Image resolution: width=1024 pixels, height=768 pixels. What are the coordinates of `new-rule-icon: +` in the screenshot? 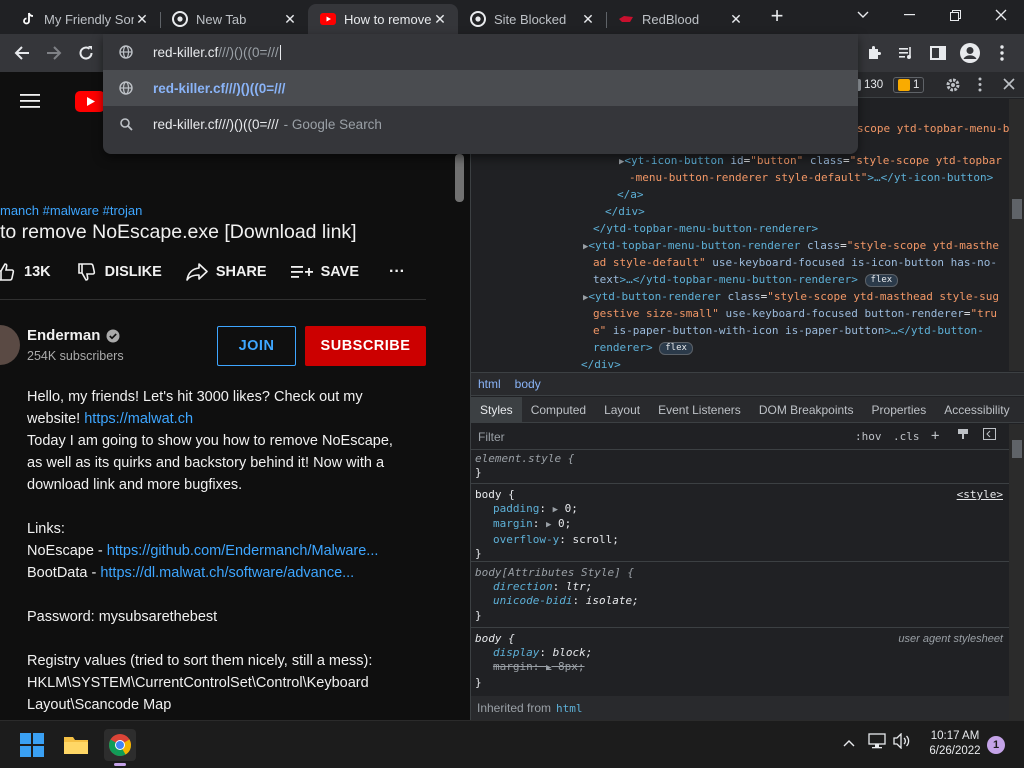 It's located at (935, 436).